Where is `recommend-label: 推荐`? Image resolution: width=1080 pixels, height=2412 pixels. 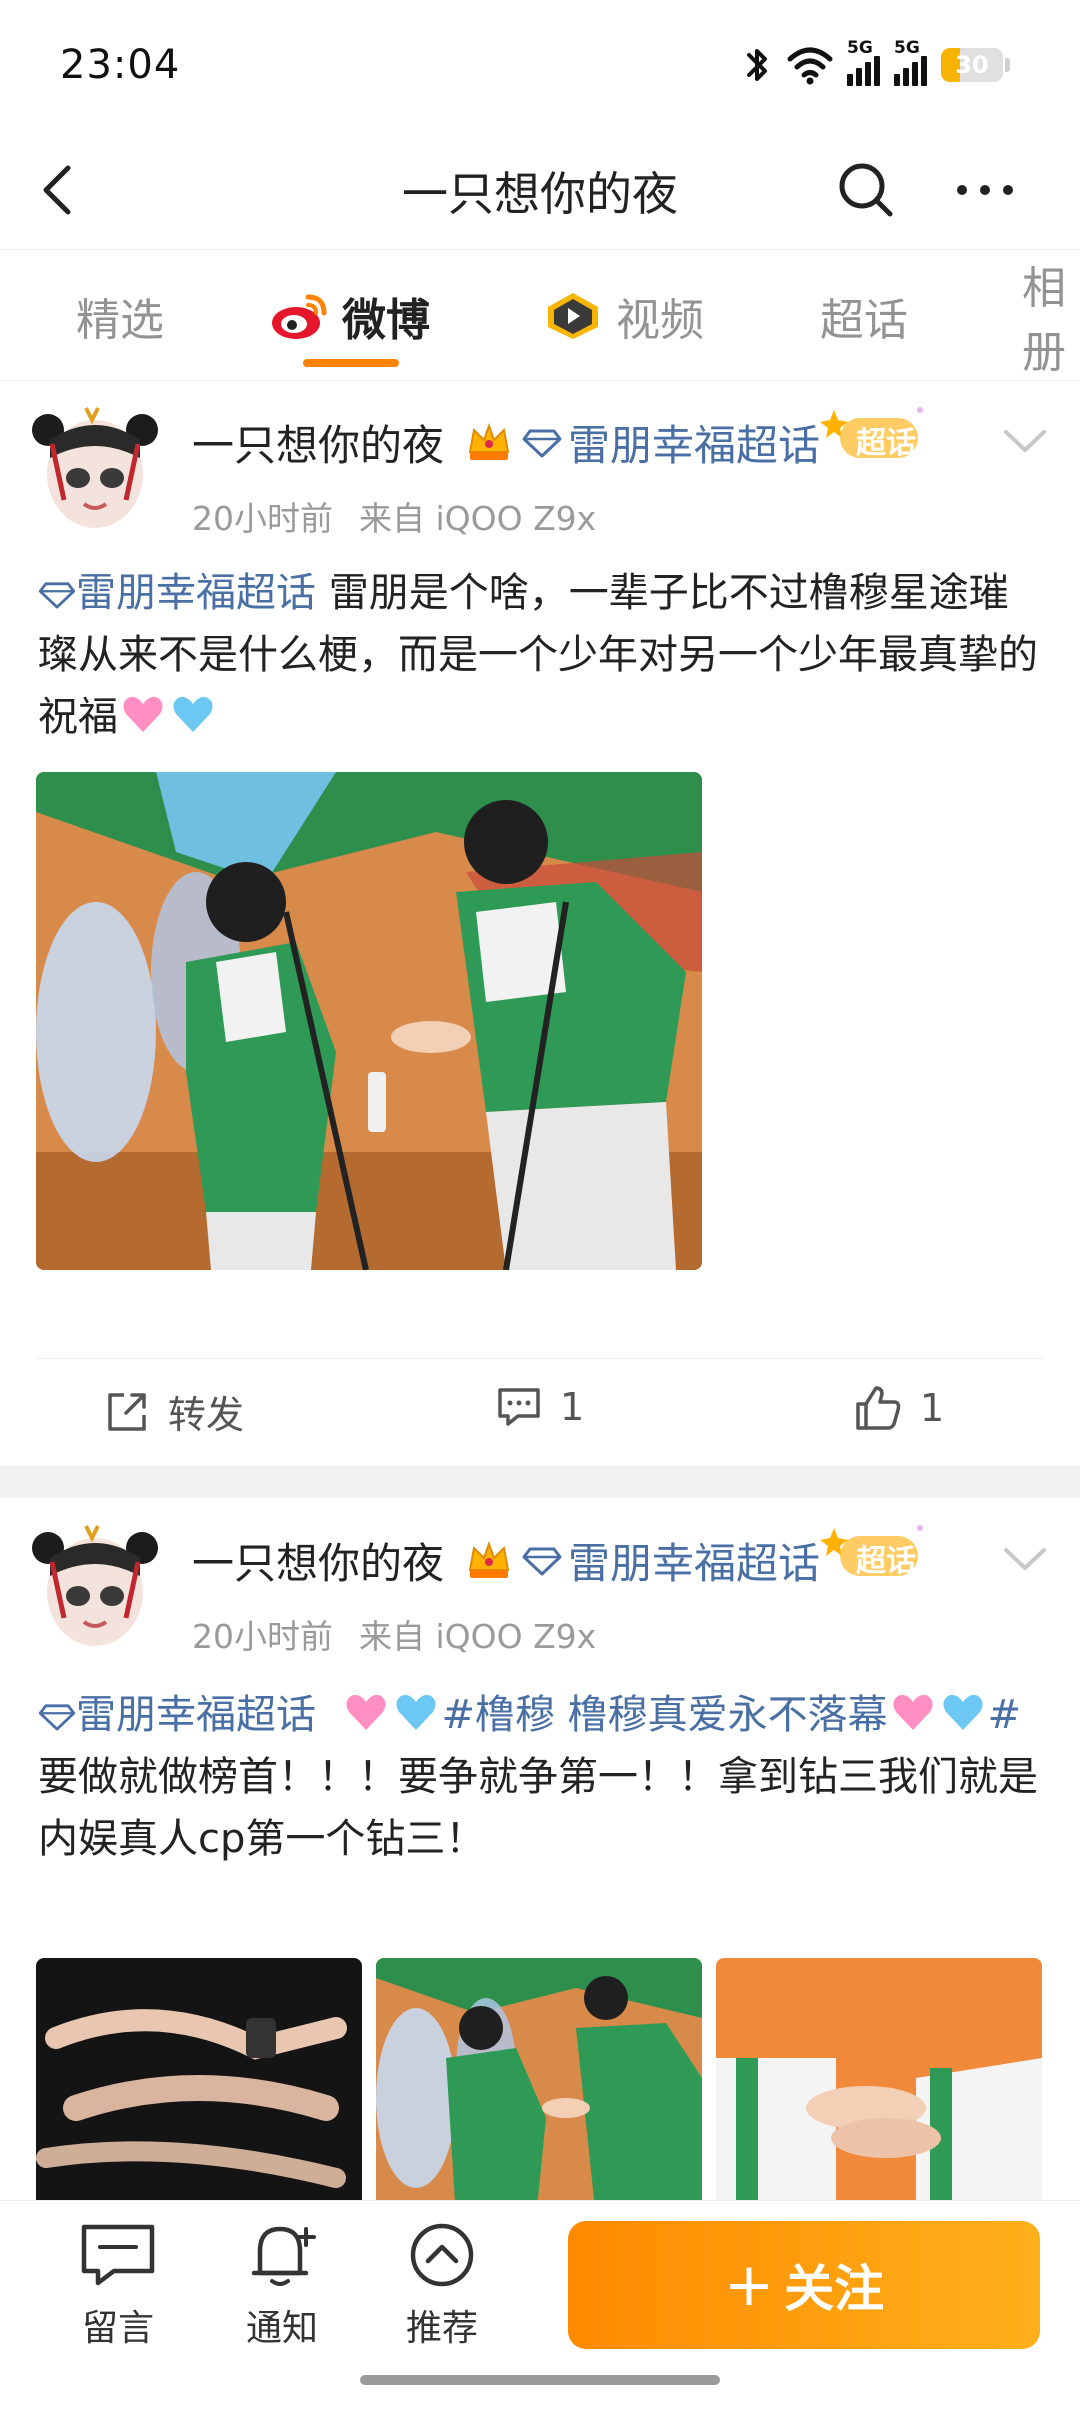
recommend-label: 推荐 is located at coordinates (441, 2328).